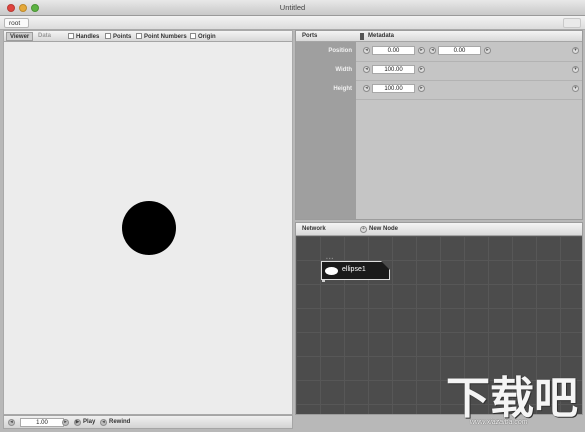 The height and width of the screenshot is (432, 585). What do you see at coordinates (487, 50) in the screenshot?
I see `position-y-increment-button: ▸` at bounding box center [487, 50].